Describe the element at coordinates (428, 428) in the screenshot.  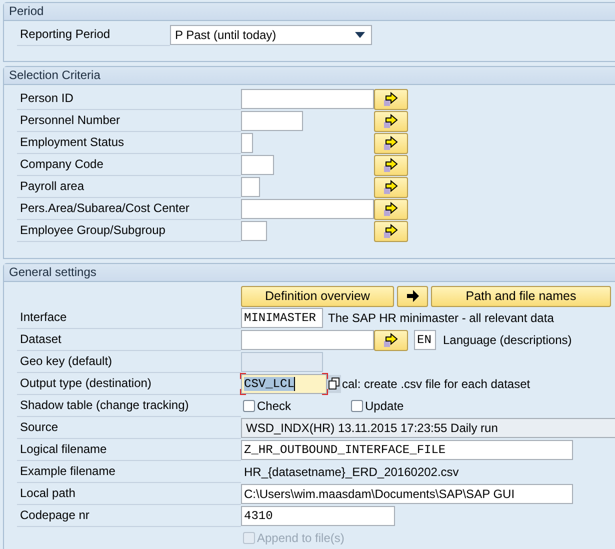
I see `display-field: WSD_INDX(HR) 13.11.2015 17:23:55 Daily run` at that location.